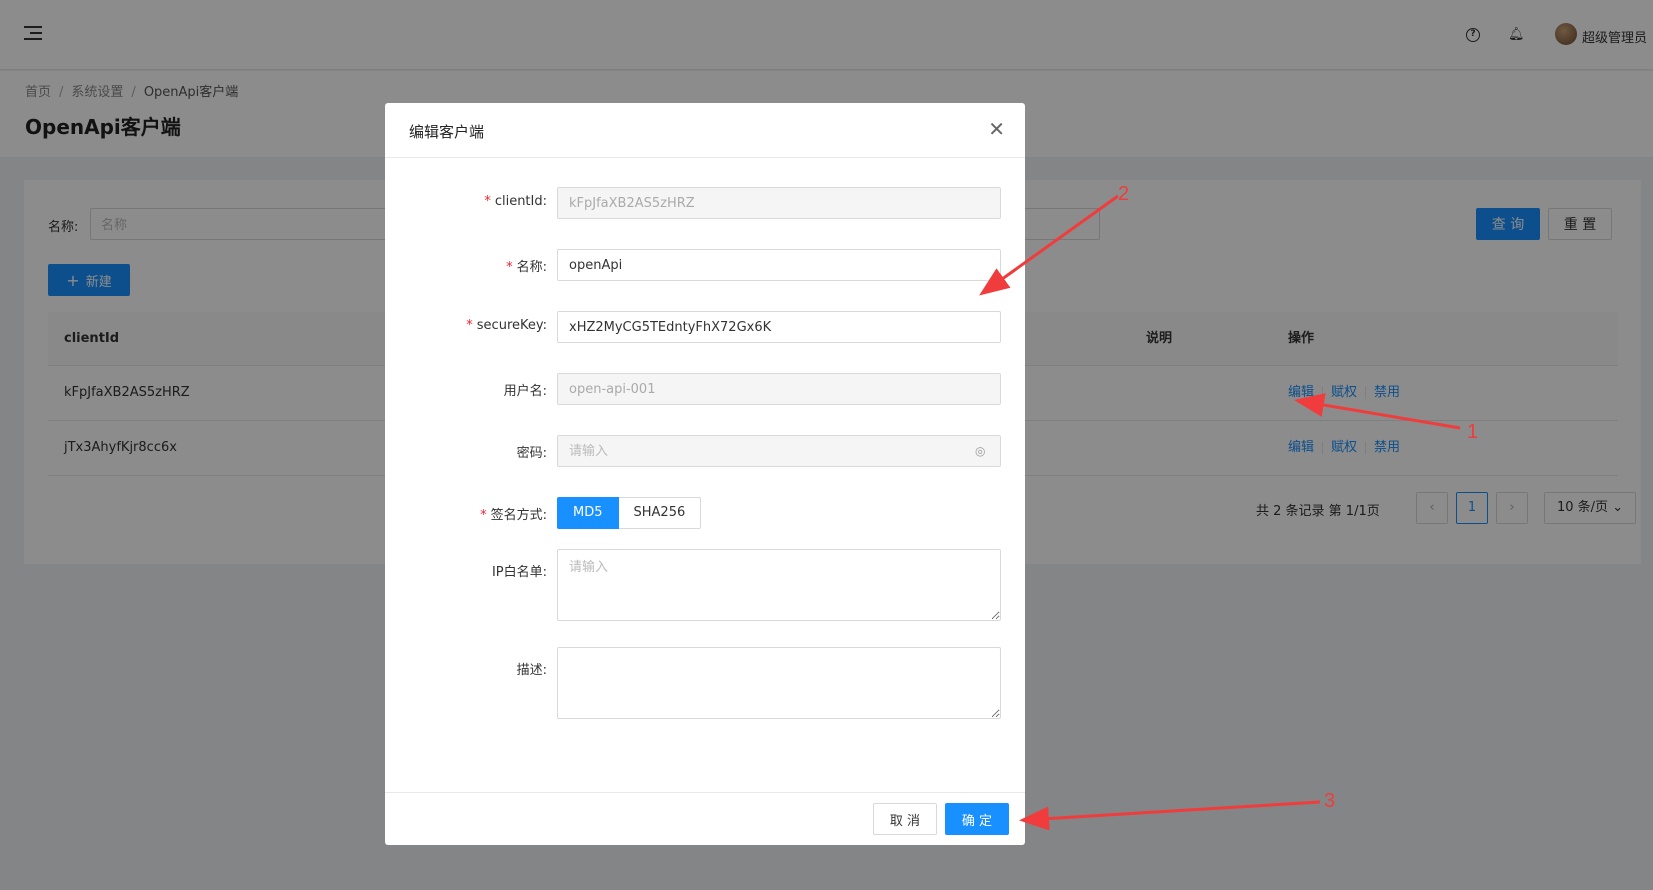 Image resolution: width=1653 pixels, height=890 pixels. I want to click on name-label: * 名称:, so click(526, 267).